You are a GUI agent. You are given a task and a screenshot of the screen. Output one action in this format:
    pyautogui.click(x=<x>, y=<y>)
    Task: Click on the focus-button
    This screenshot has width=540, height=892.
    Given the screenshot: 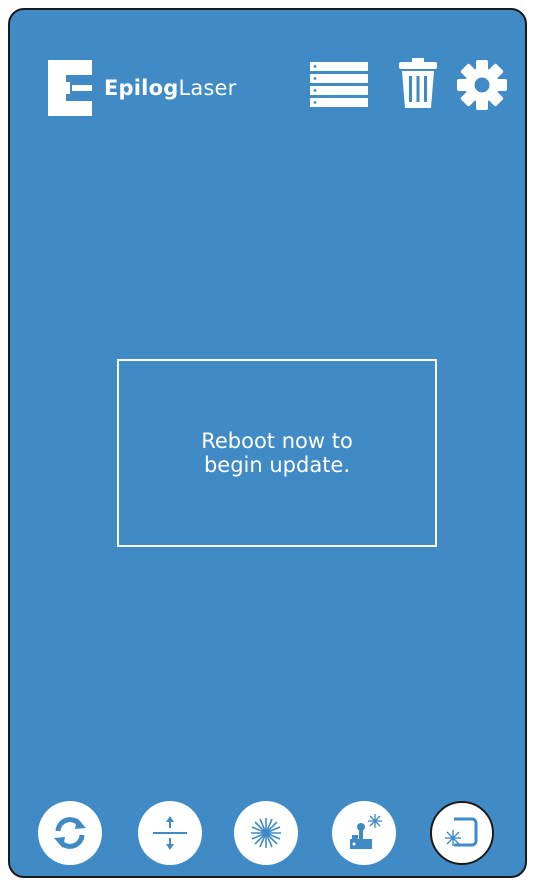 What is the action you would take?
    pyautogui.click(x=170, y=833)
    